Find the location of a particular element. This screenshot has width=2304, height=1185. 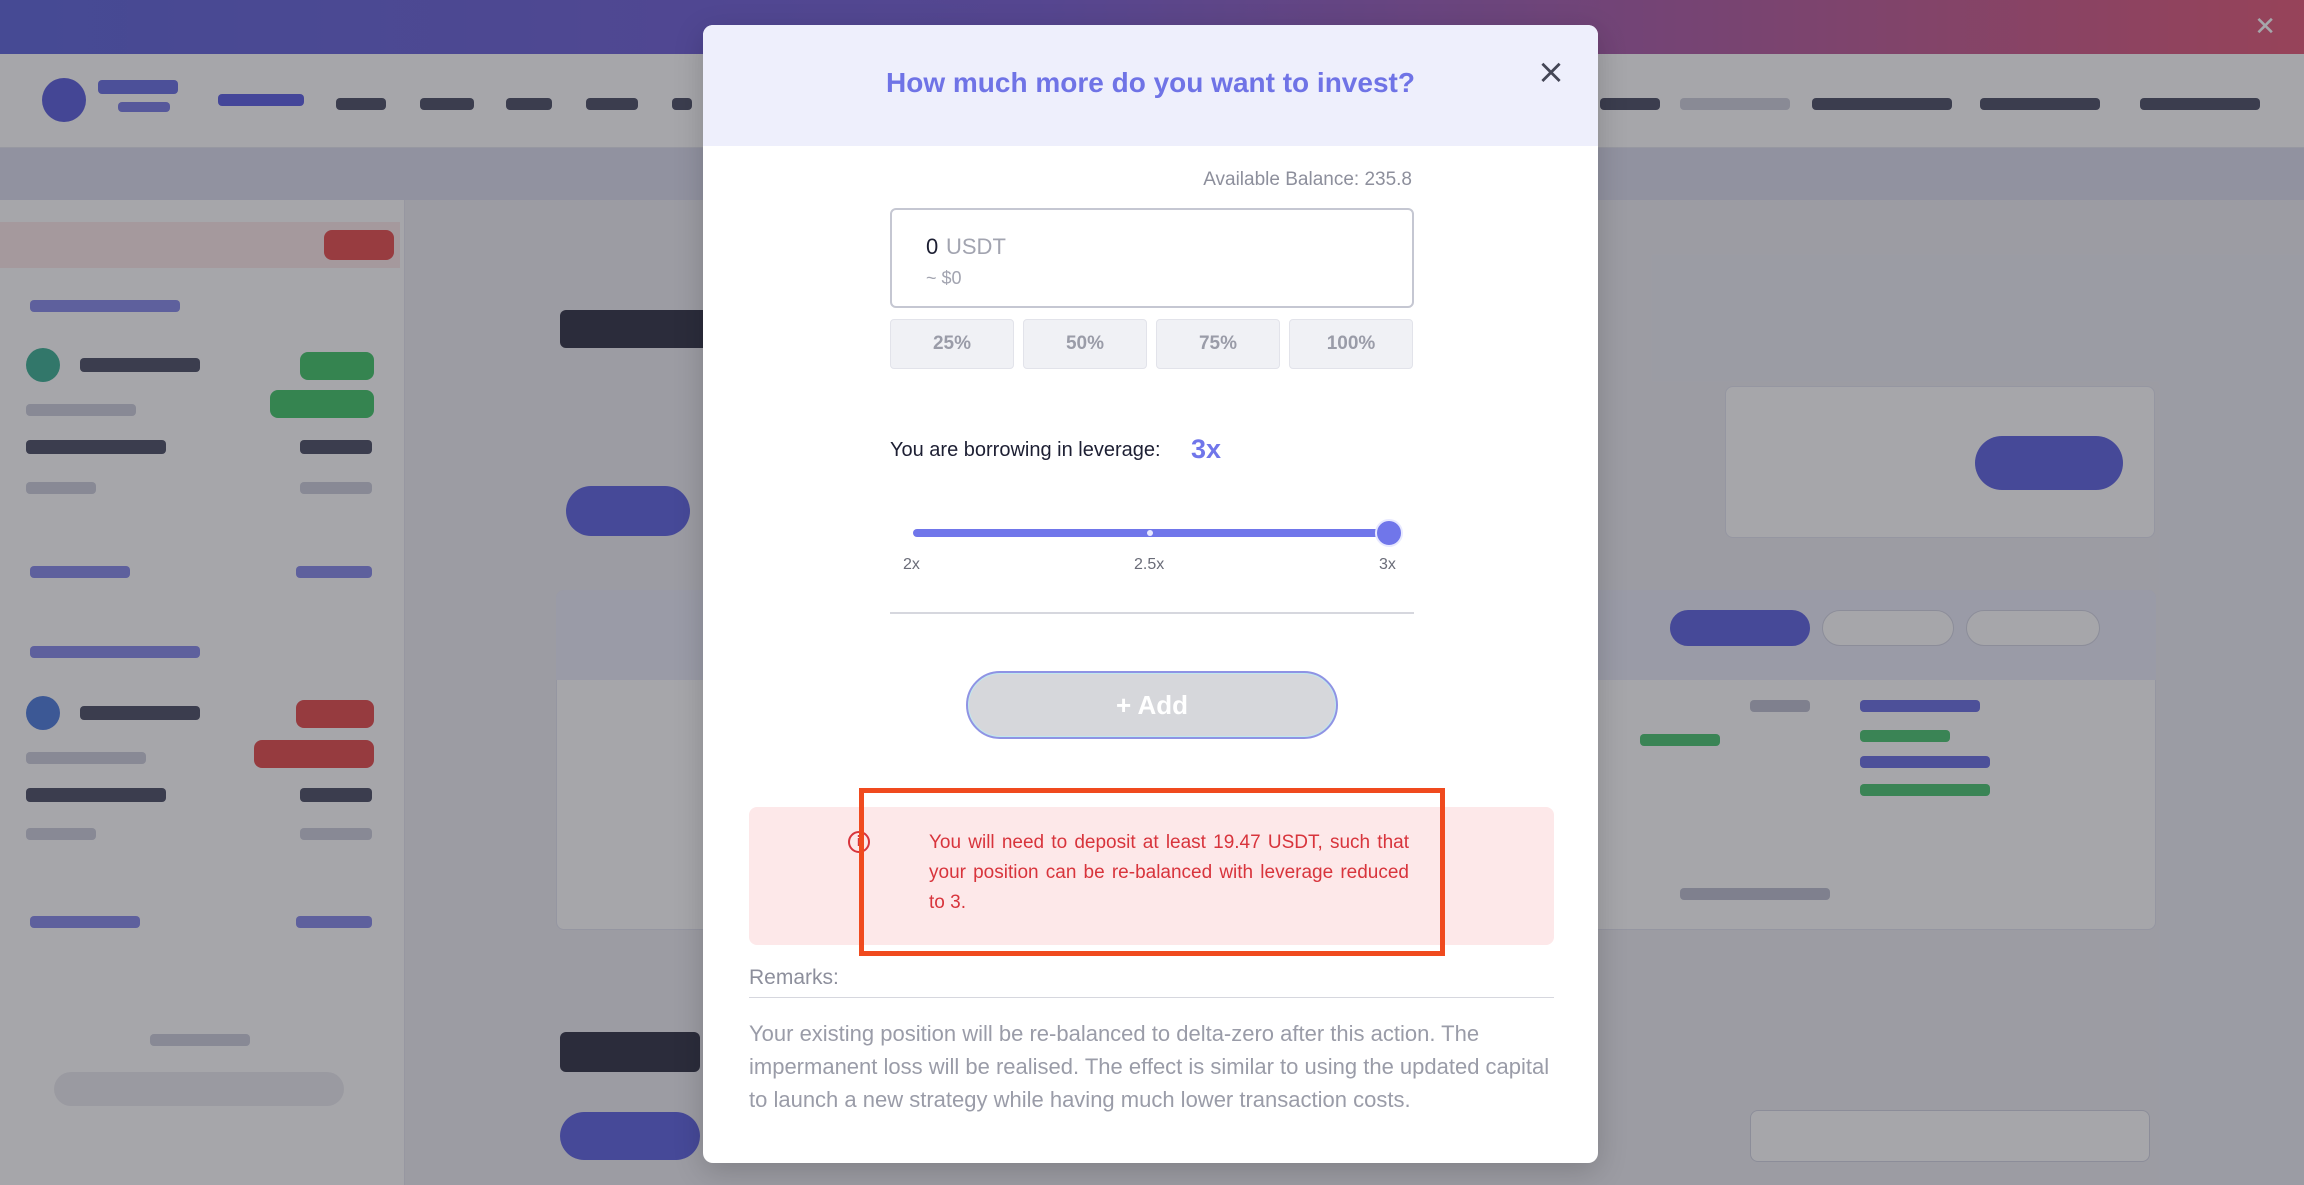

remarks-divider is located at coordinates (1151, 997).